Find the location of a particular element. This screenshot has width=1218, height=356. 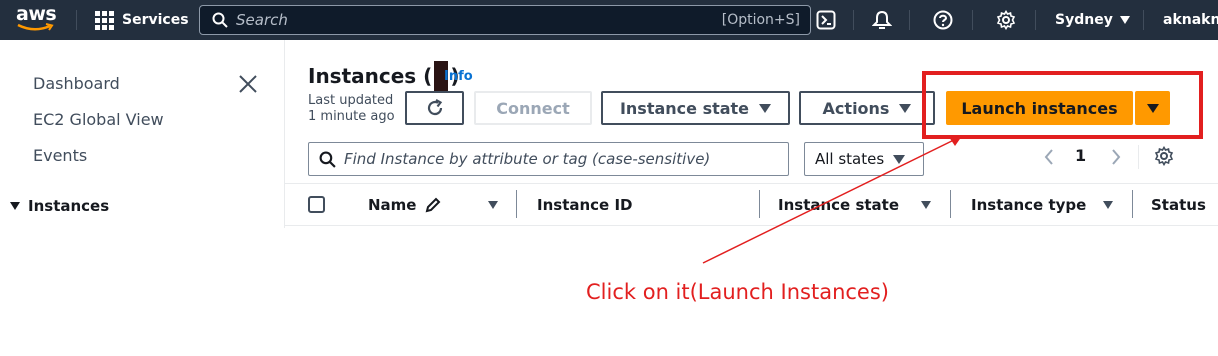

last-updated-line2: 1 minute ago is located at coordinates (351, 116).